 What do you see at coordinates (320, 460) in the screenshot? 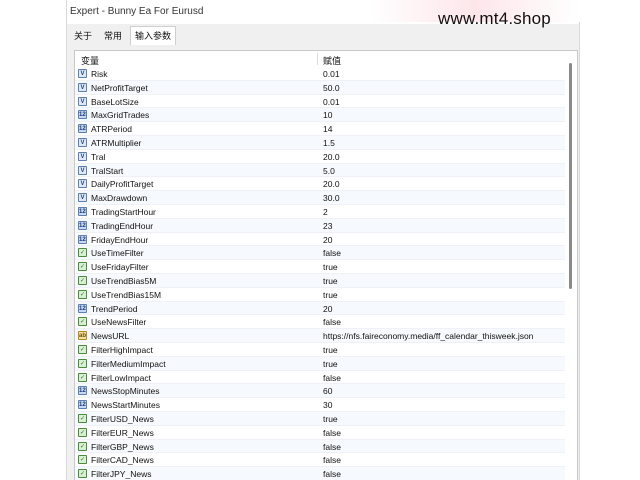
I see `table-row: ✓ FilterCAD_News false` at bounding box center [320, 460].